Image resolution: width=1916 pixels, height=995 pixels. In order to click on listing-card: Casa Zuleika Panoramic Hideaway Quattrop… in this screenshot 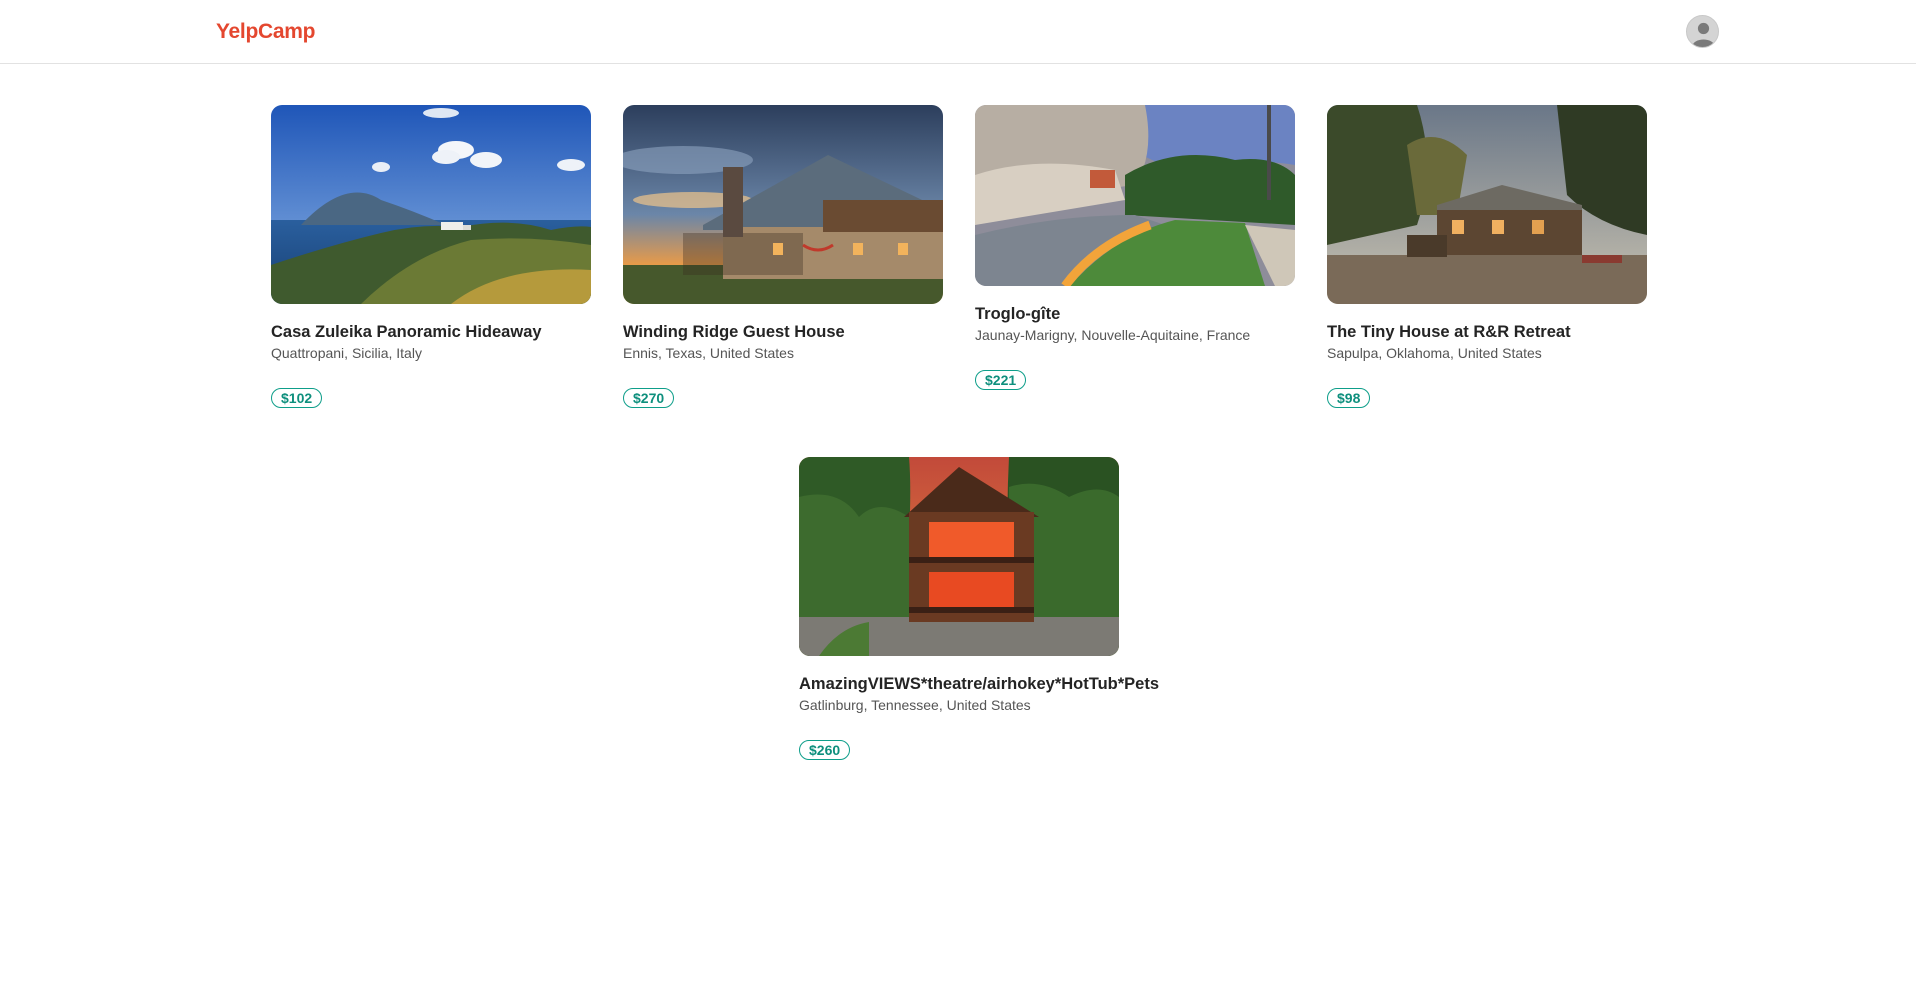, I will do `click(431, 256)`.